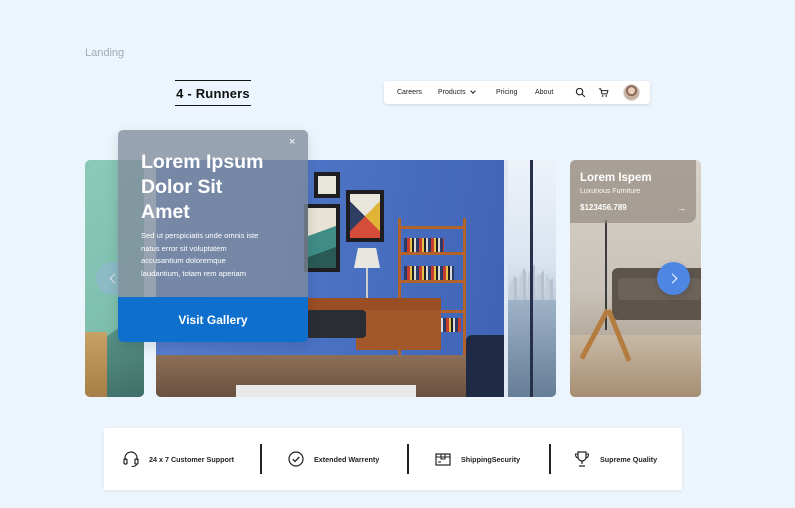 This screenshot has width=795, height=508. Describe the element at coordinates (681, 208) in the screenshot. I see `arrow-right-icon: →` at that location.